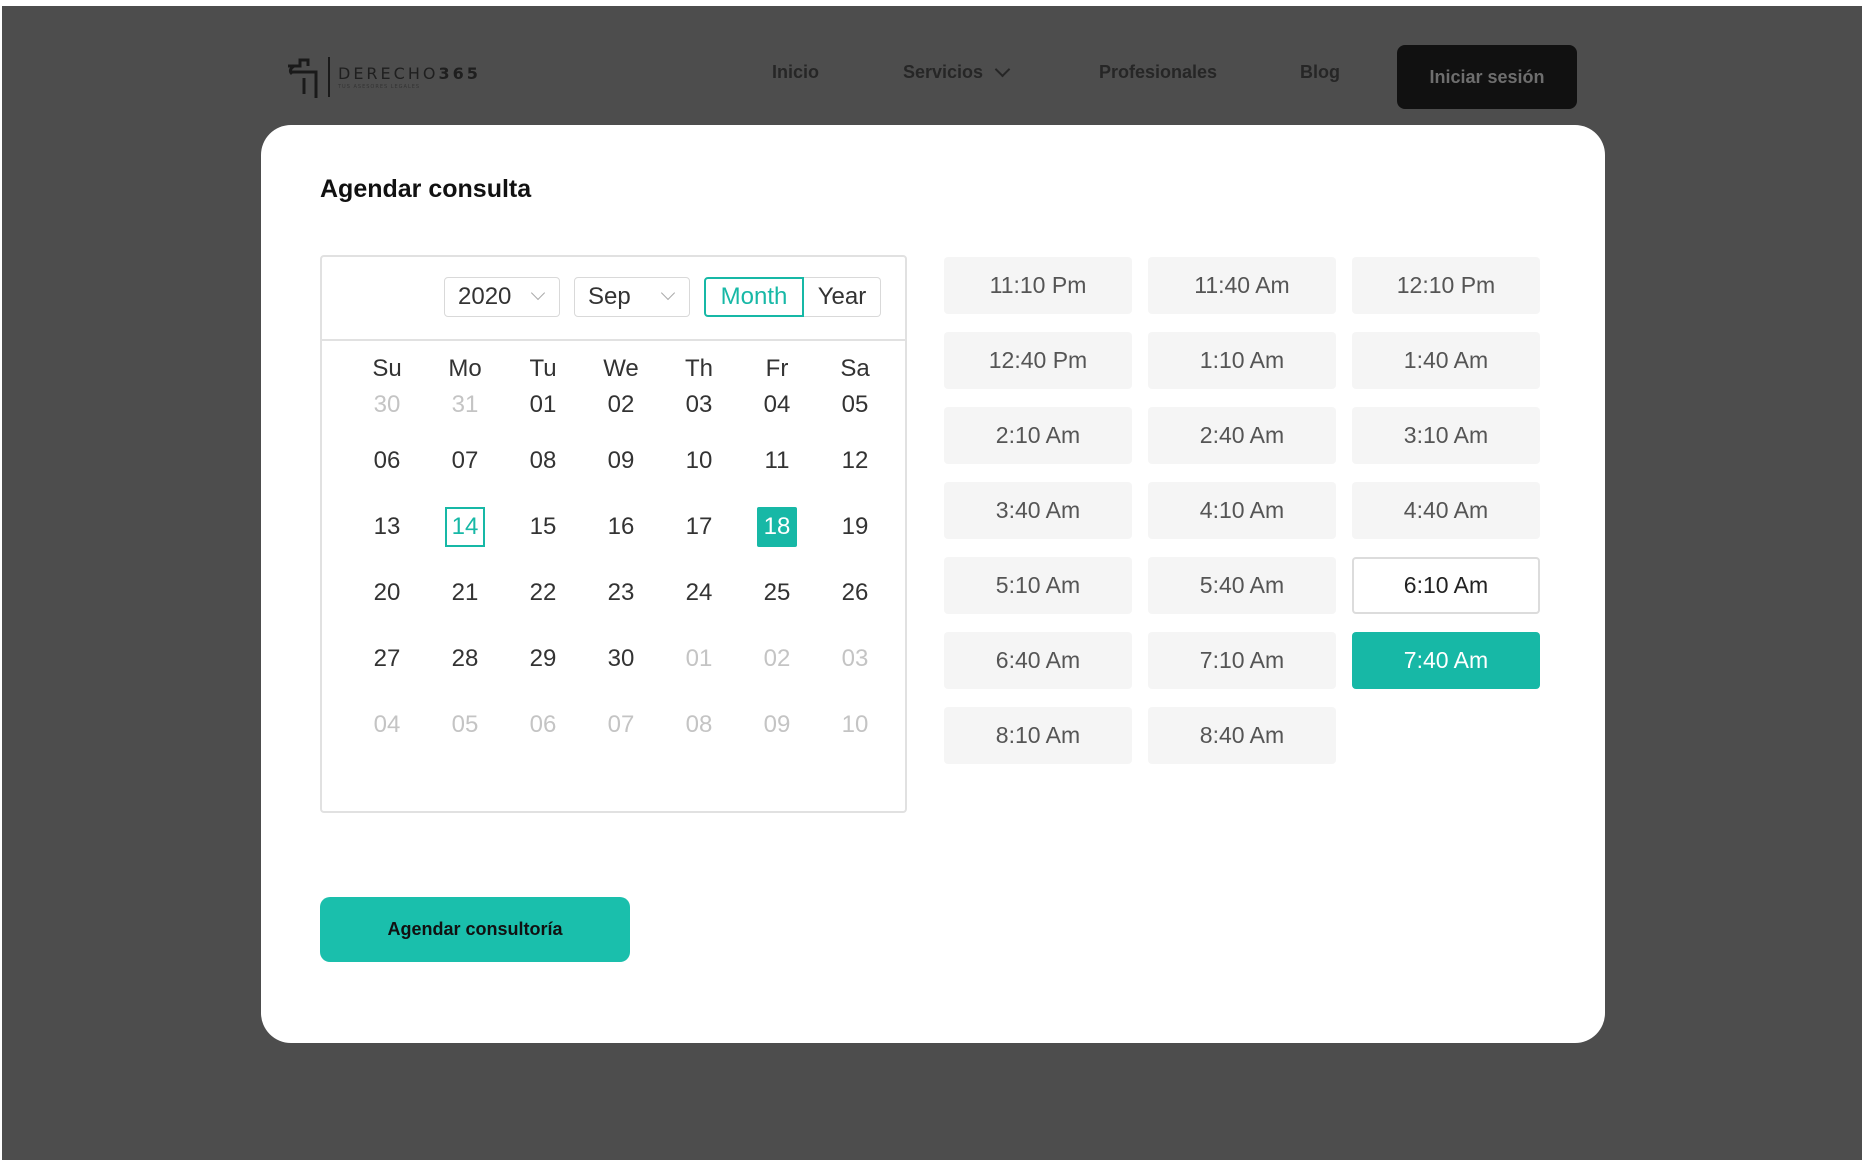 The image size is (1862, 1160). Describe the element at coordinates (1446, 435) in the screenshot. I see `time-slot-button: 3:10 Am` at that location.